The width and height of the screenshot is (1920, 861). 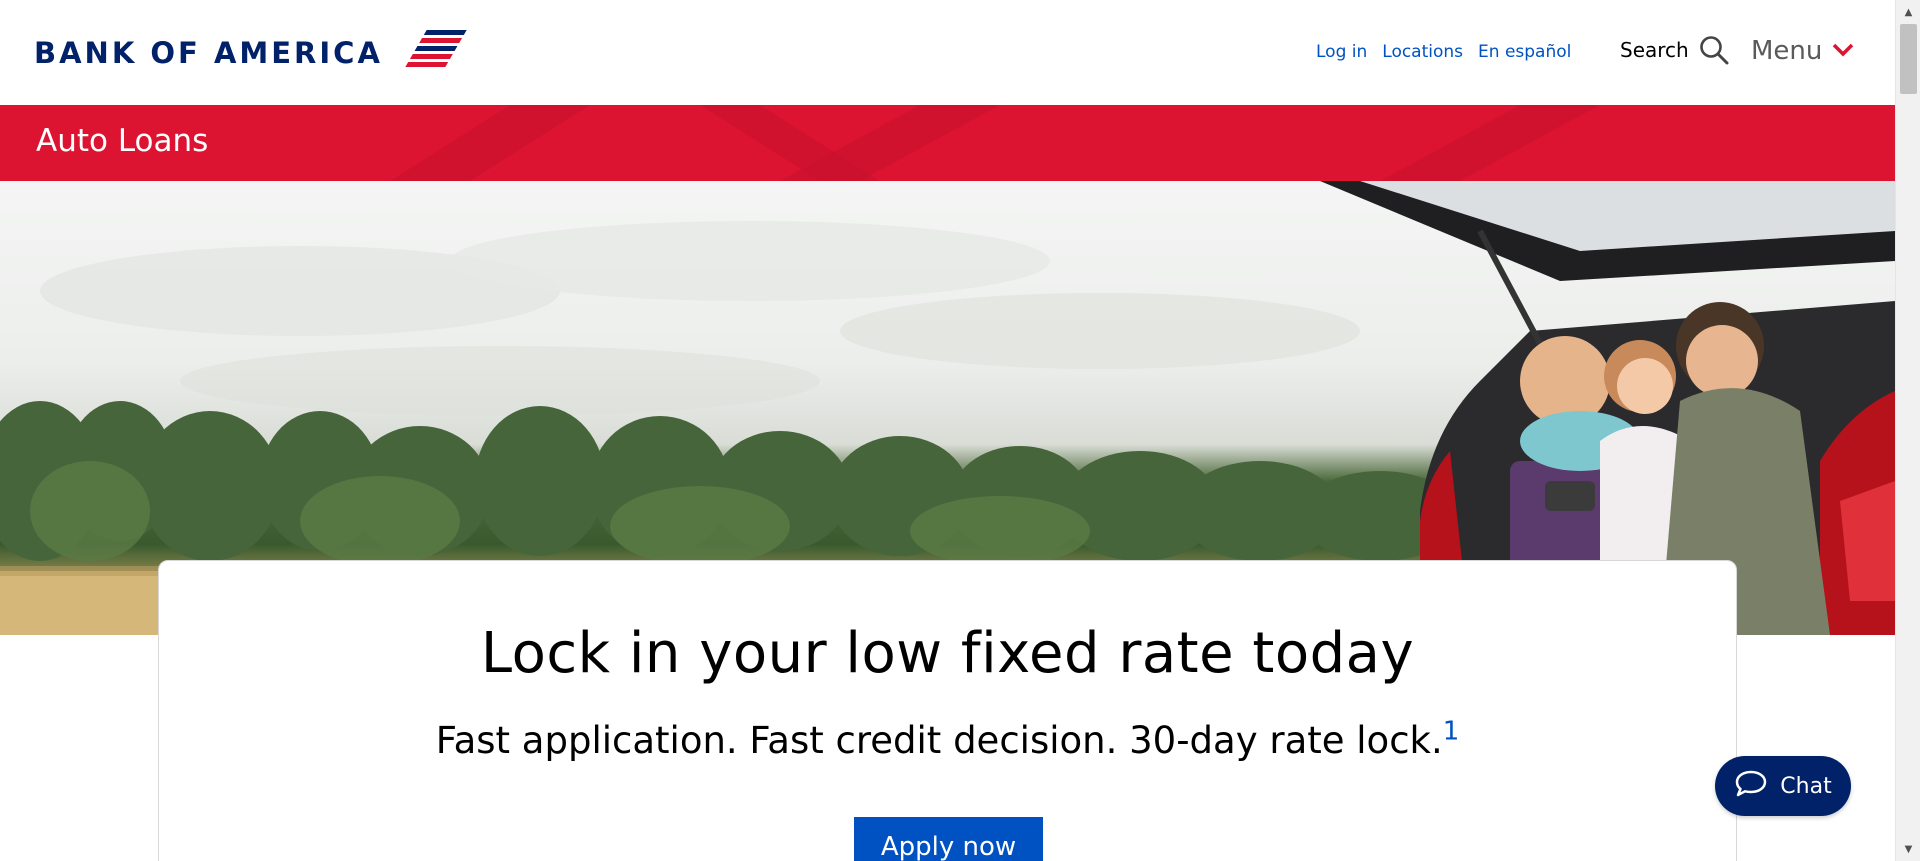 What do you see at coordinates (1714, 50) in the screenshot?
I see `search-icon` at bounding box center [1714, 50].